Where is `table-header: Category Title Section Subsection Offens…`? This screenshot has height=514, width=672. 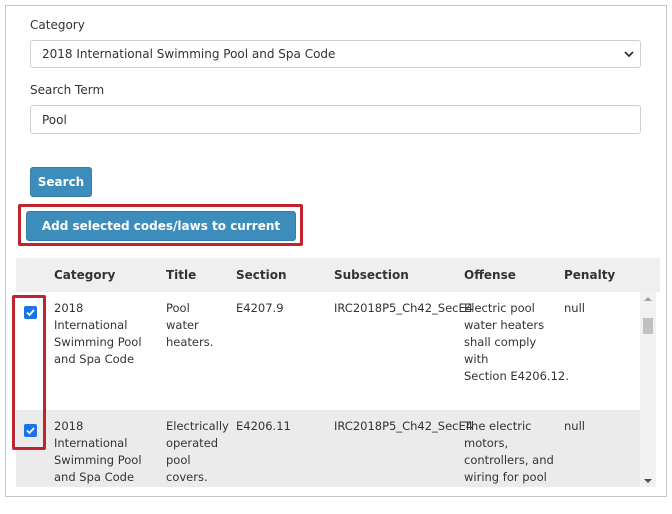 table-header: Category Title Section Subsection Offens… is located at coordinates (338, 275).